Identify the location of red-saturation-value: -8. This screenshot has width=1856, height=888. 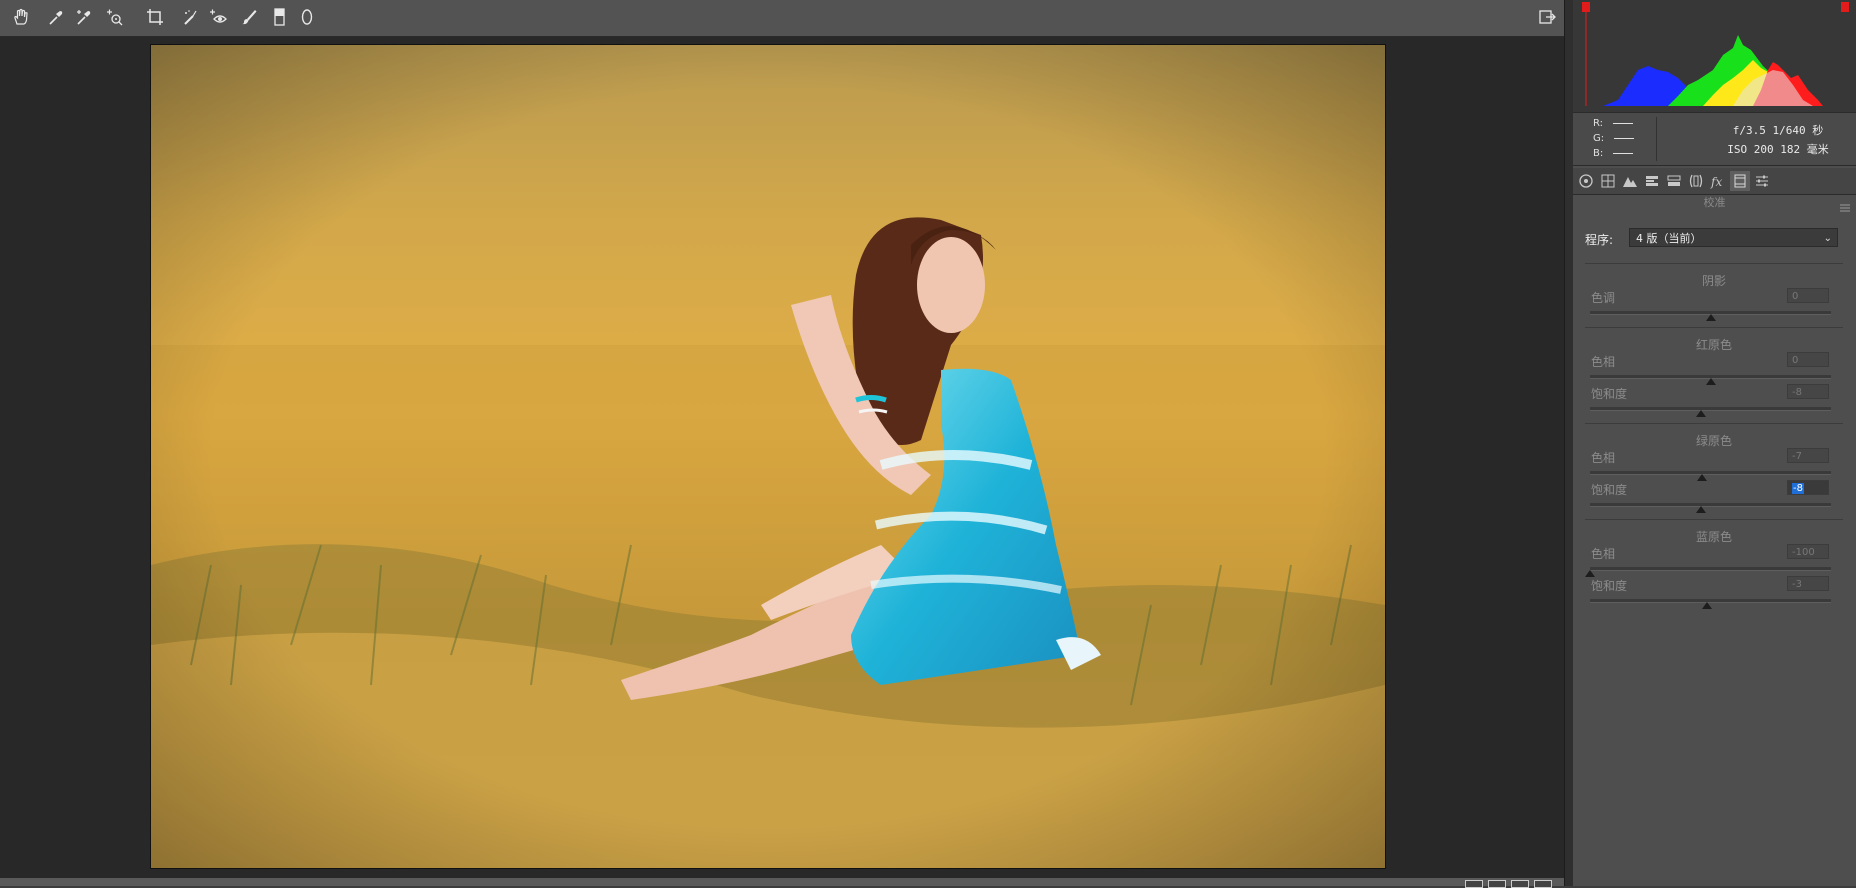
(1808, 391).